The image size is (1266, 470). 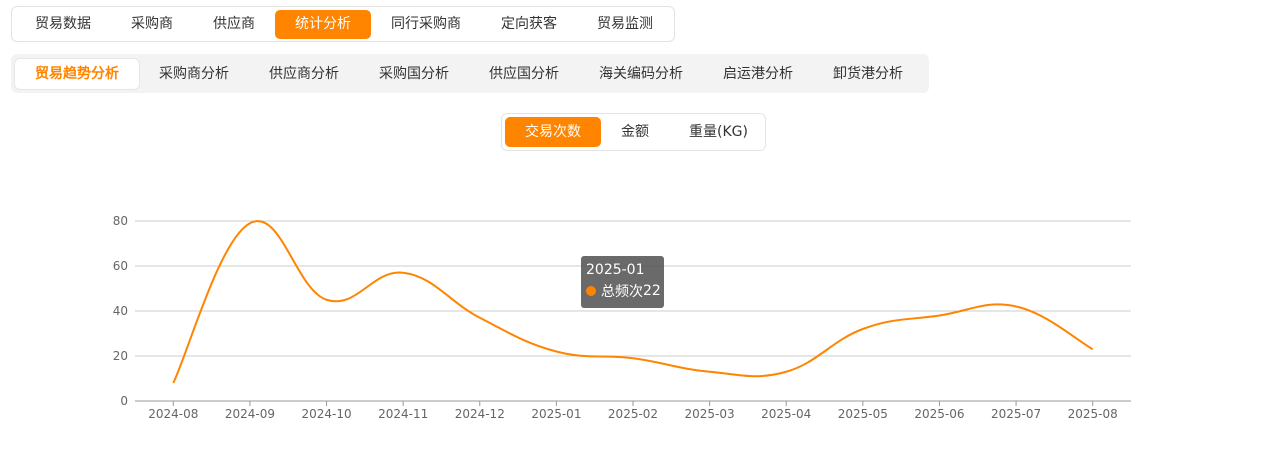 I want to click on x-tick-label: 2025-07, so click(x=1016, y=414).